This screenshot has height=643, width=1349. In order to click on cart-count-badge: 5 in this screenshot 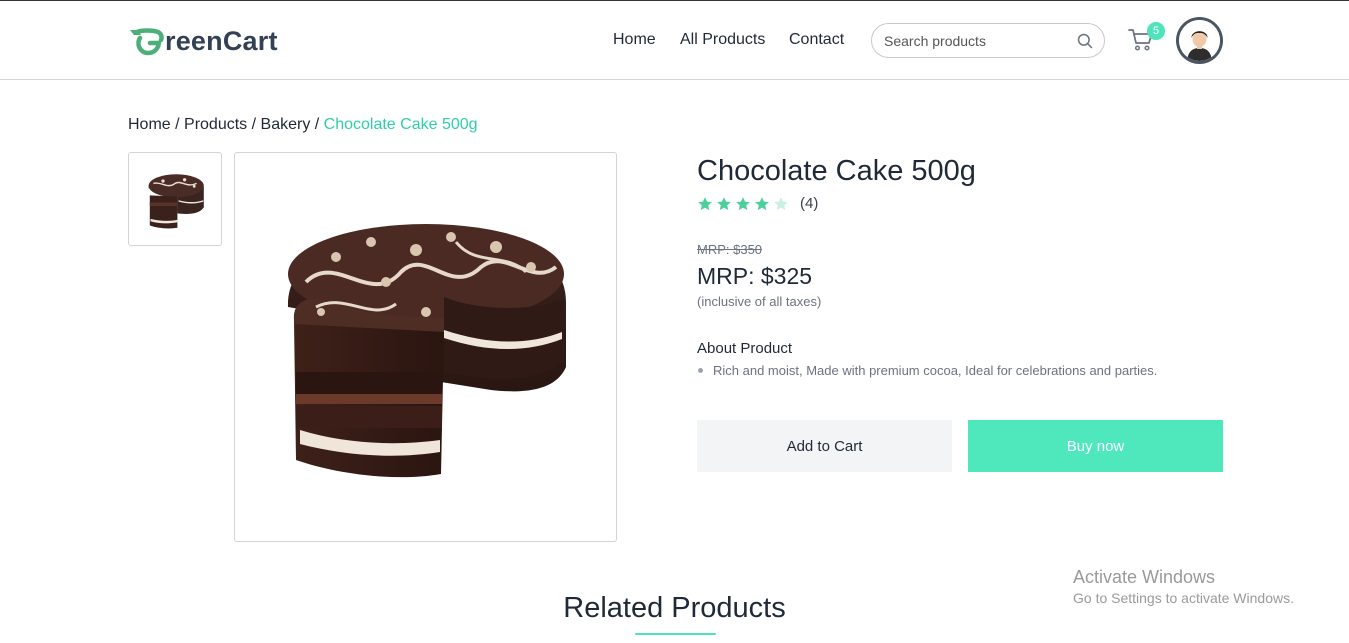, I will do `click(1156, 31)`.